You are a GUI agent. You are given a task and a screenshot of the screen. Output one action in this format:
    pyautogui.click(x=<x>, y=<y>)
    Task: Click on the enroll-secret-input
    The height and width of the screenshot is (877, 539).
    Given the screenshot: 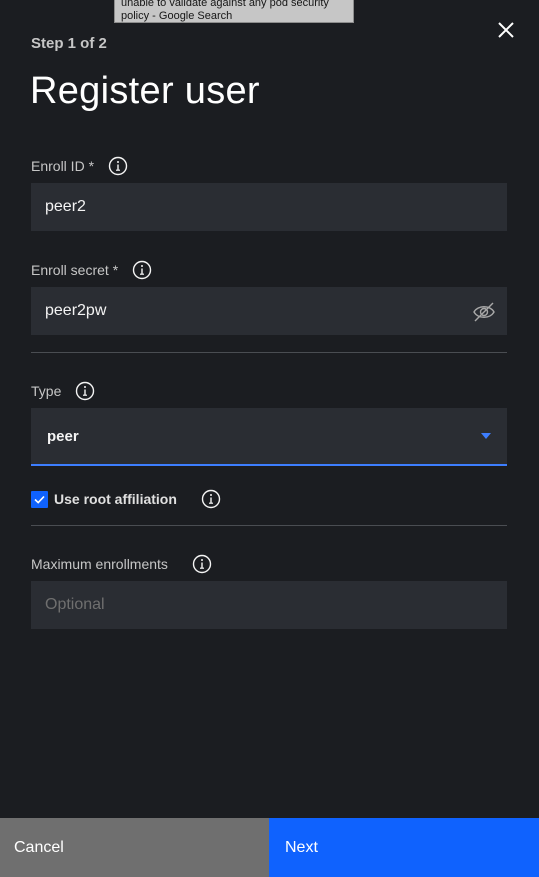 What is the action you would take?
    pyautogui.click(x=269, y=311)
    